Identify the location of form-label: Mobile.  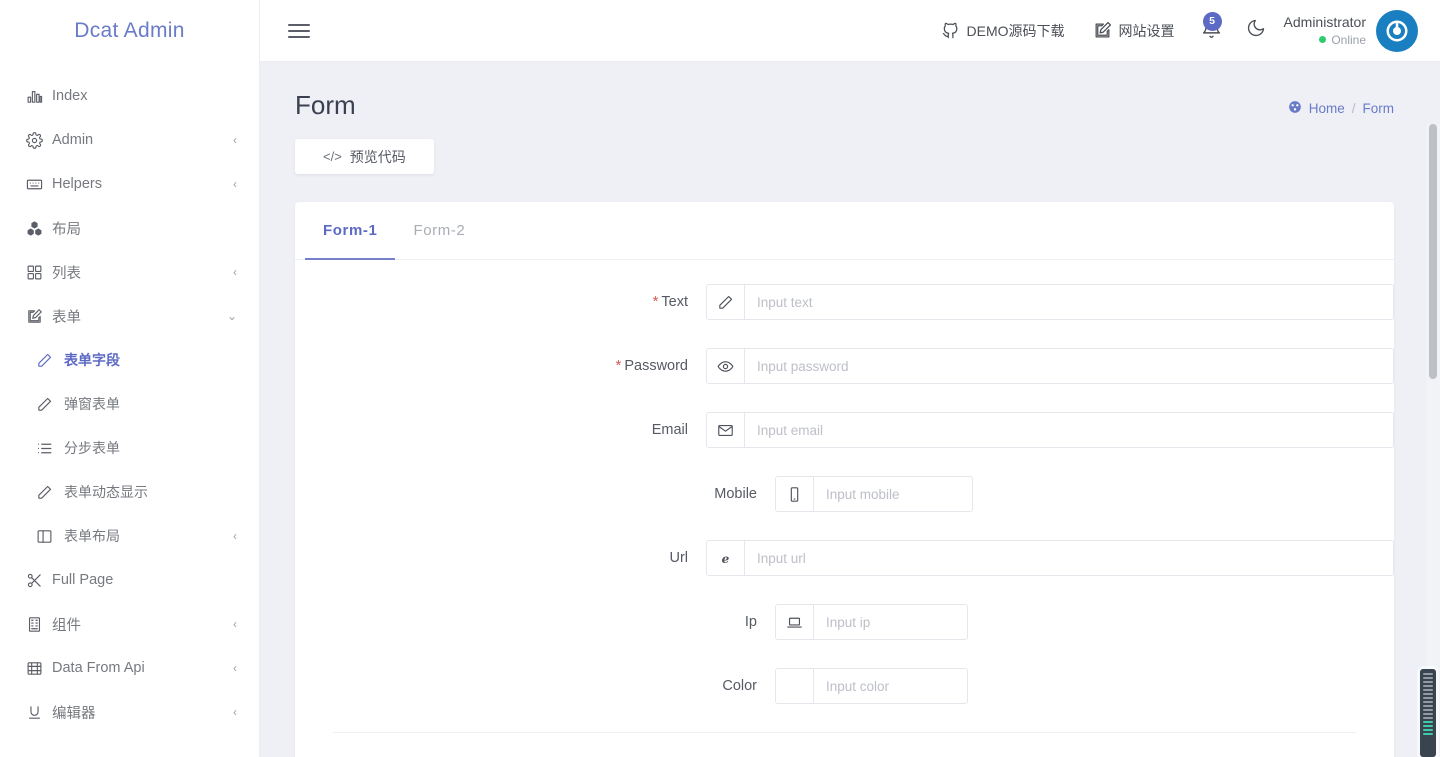
(535, 494).